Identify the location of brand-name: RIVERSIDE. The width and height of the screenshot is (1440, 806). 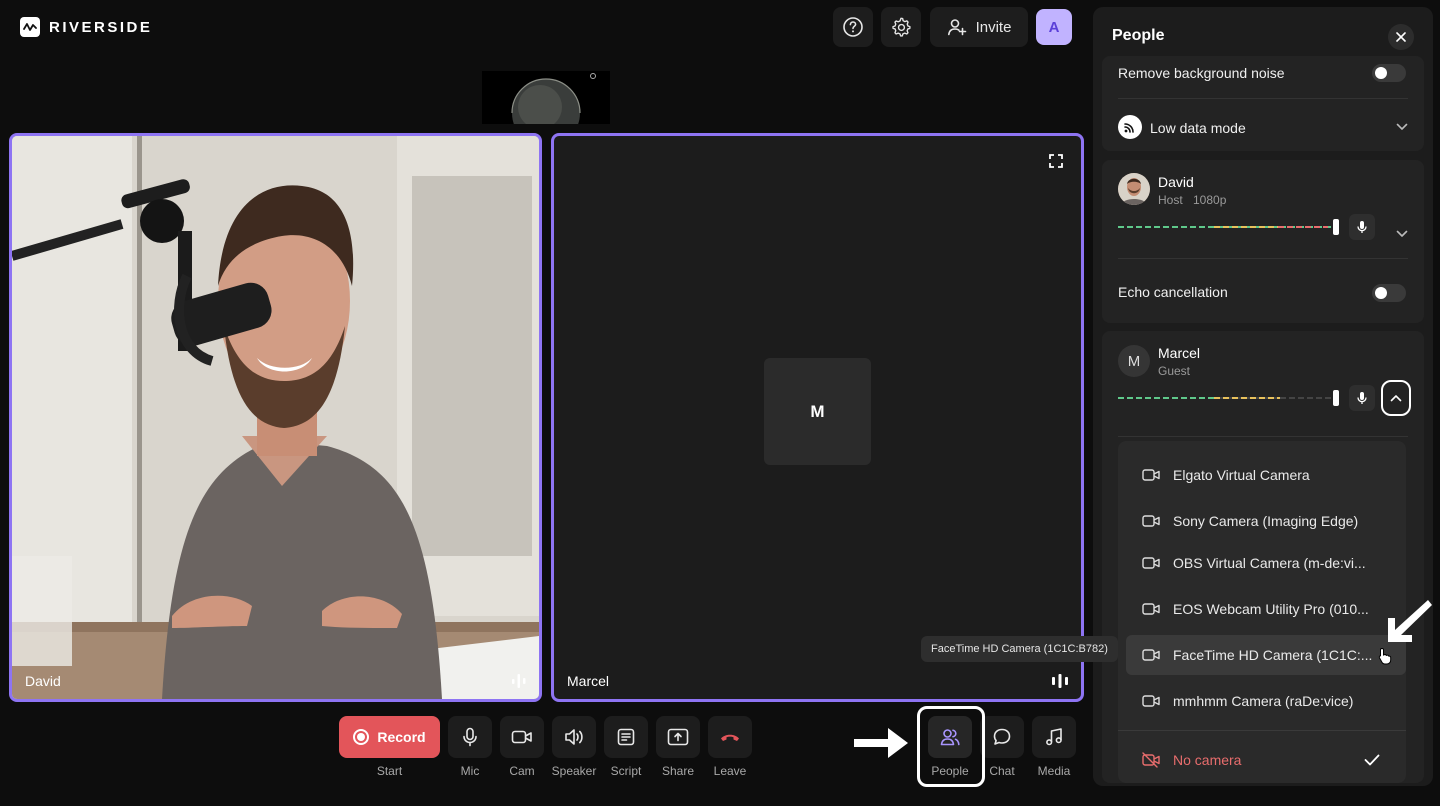
(101, 27).